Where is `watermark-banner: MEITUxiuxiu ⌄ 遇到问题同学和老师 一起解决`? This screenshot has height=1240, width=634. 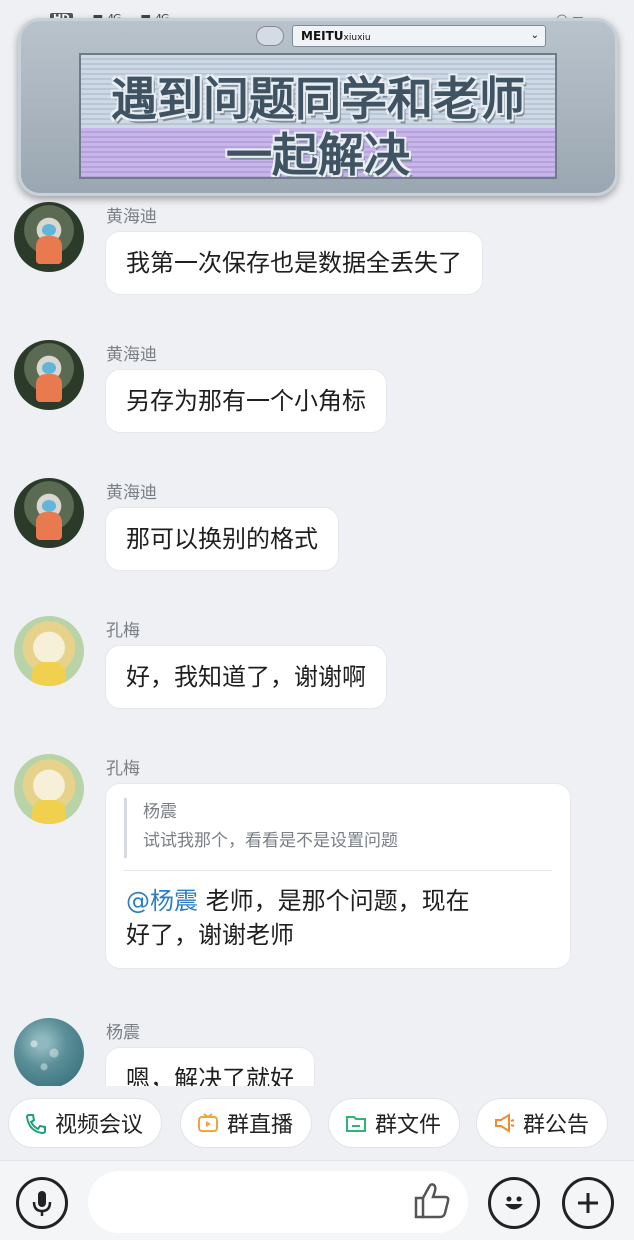 watermark-banner: MEITUxiuxiu ⌄ 遇到问题同学和老师 一起解决 is located at coordinates (318, 107).